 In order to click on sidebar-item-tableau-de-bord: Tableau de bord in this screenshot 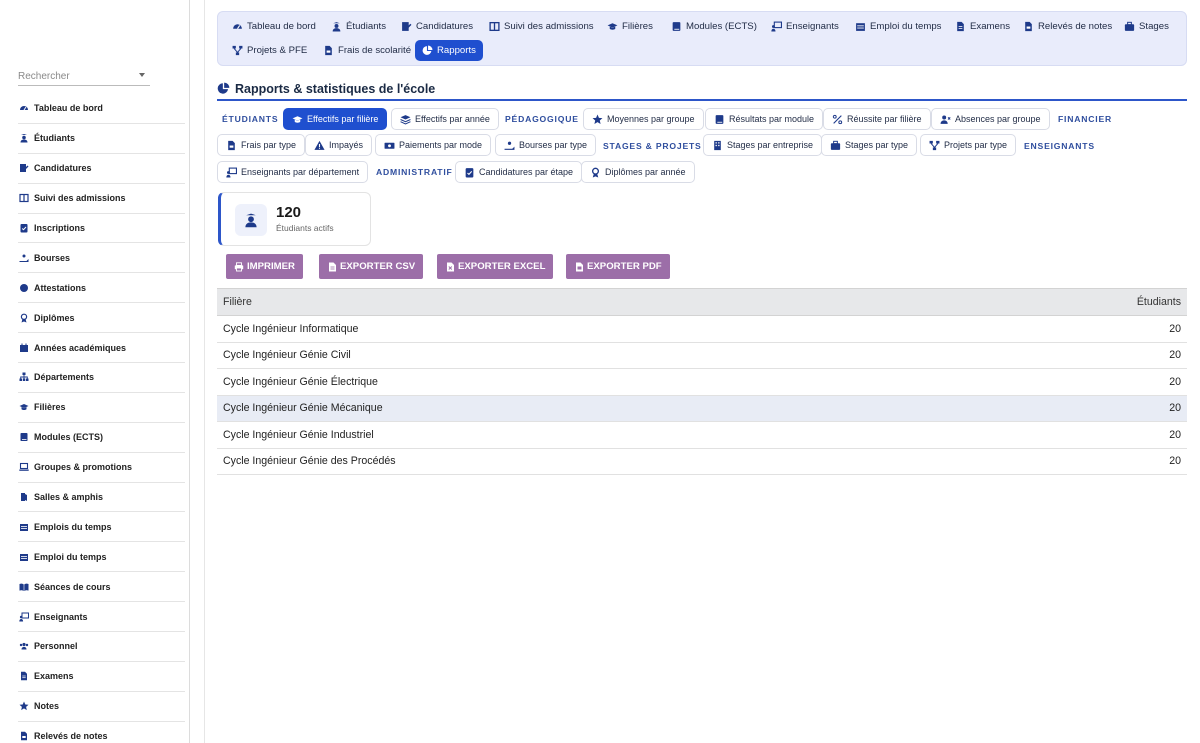, I will do `click(101, 109)`.